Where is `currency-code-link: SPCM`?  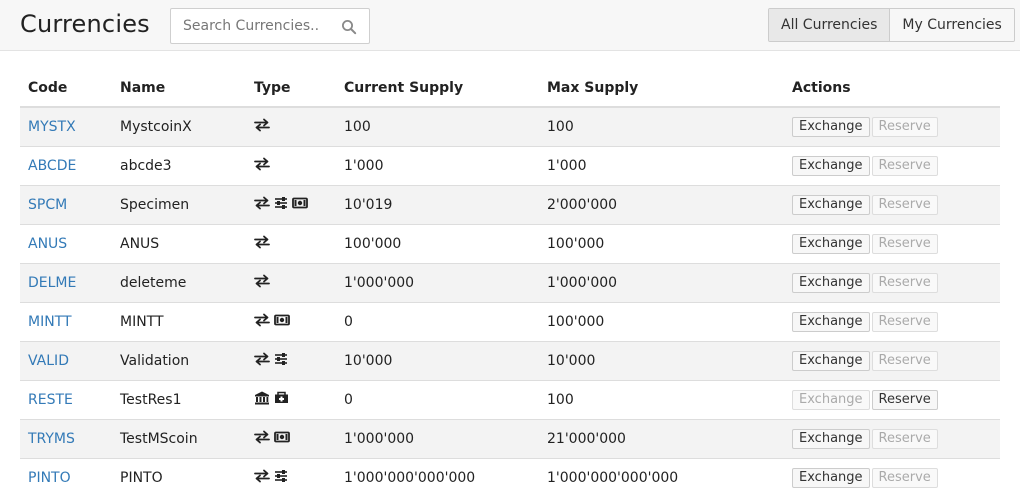 currency-code-link: SPCM is located at coordinates (47, 205).